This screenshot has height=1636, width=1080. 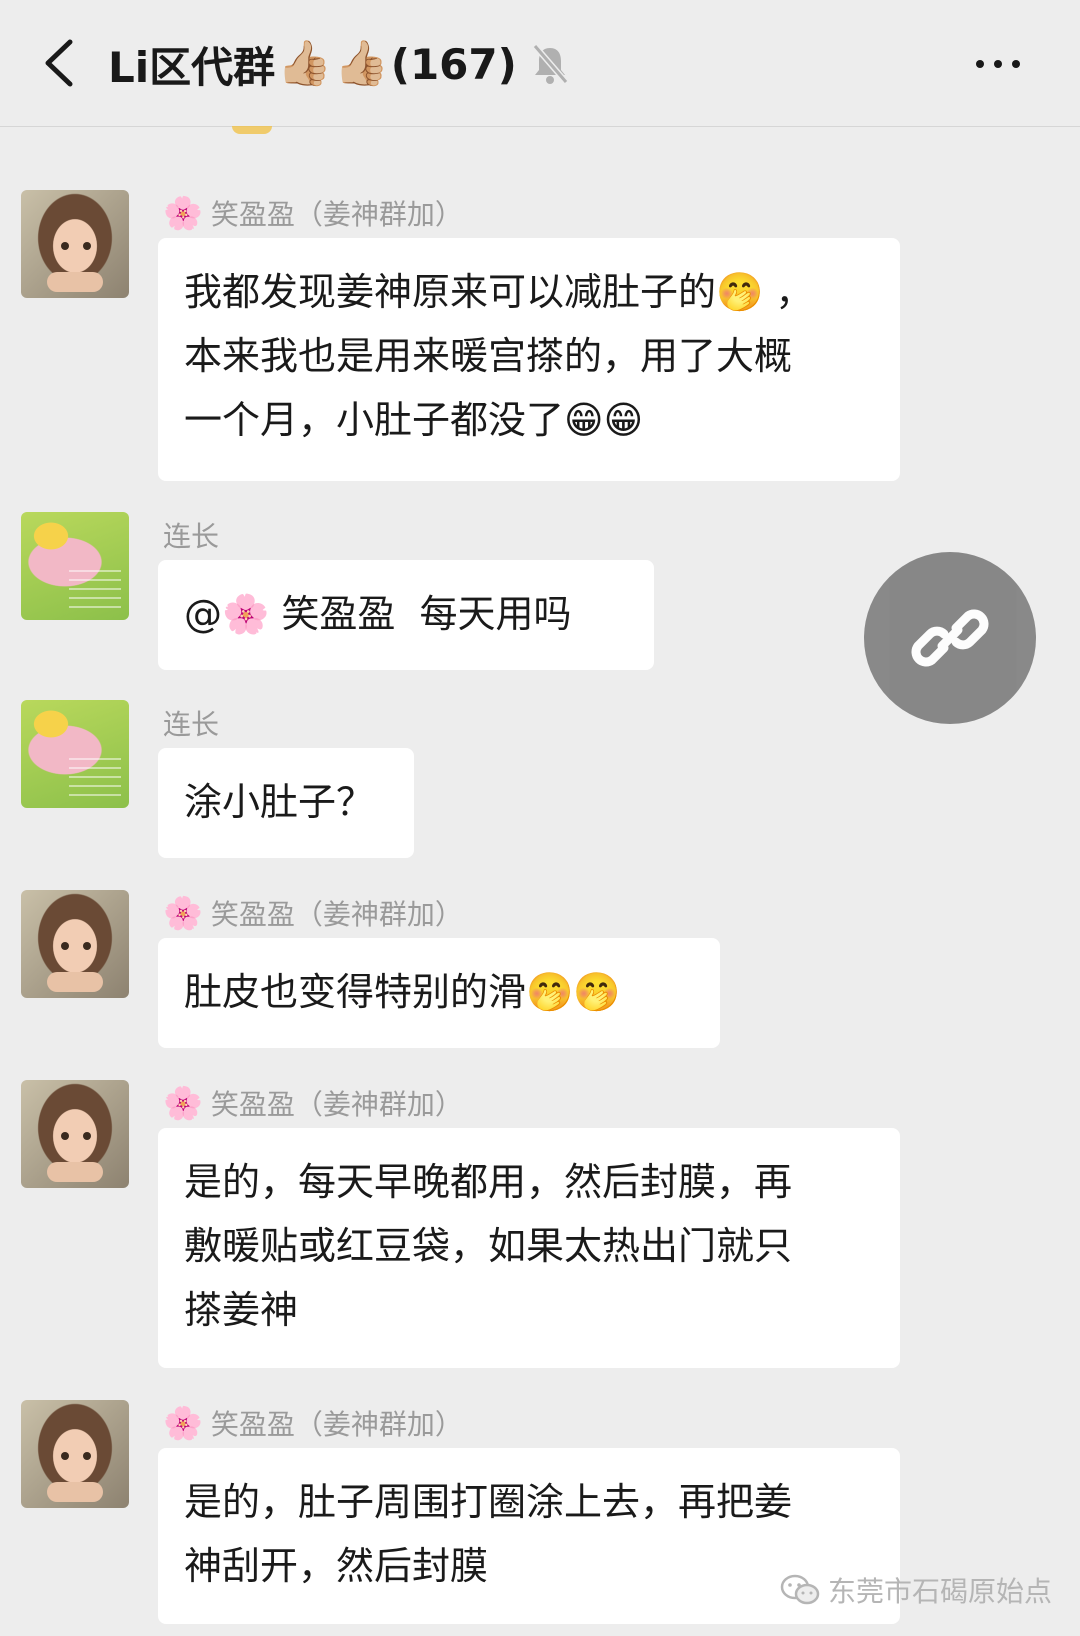 What do you see at coordinates (550, 64) in the screenshot?
I see `bell-muted-icon` at bounding box center [550, 64].